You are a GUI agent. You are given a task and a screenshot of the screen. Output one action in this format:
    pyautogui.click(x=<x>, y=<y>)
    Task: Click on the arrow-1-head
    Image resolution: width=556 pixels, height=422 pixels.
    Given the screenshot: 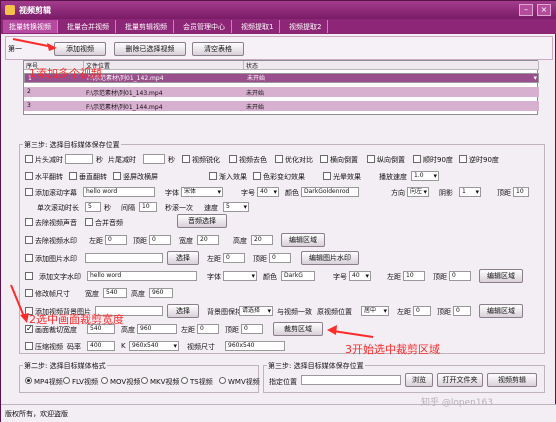 What is the action you would take?
    pyautogui.click(x=52, y=47)
    